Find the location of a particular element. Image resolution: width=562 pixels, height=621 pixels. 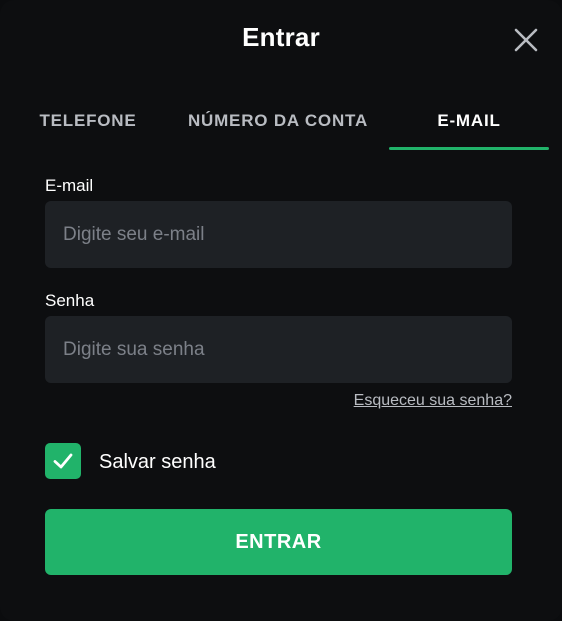

forgot-password-link: Esqueceu sua senha? is located at coordinates (433, 401).